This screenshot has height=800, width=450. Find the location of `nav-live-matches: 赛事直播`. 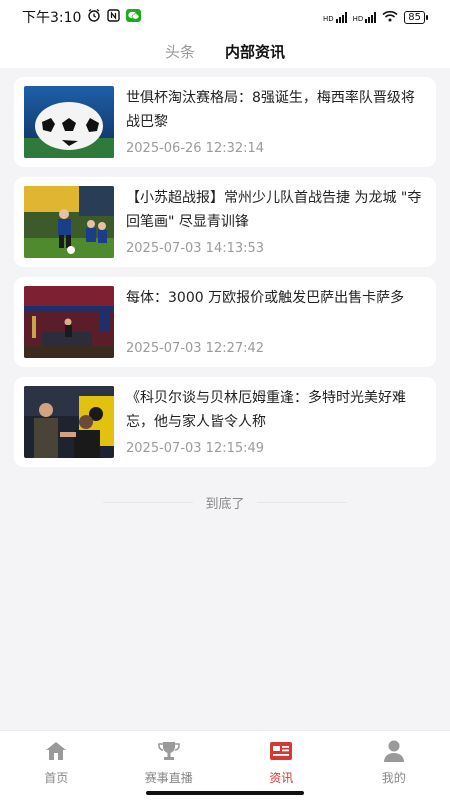

nav-live-matches: 赛事直播 is located at coordinates (169, 765).